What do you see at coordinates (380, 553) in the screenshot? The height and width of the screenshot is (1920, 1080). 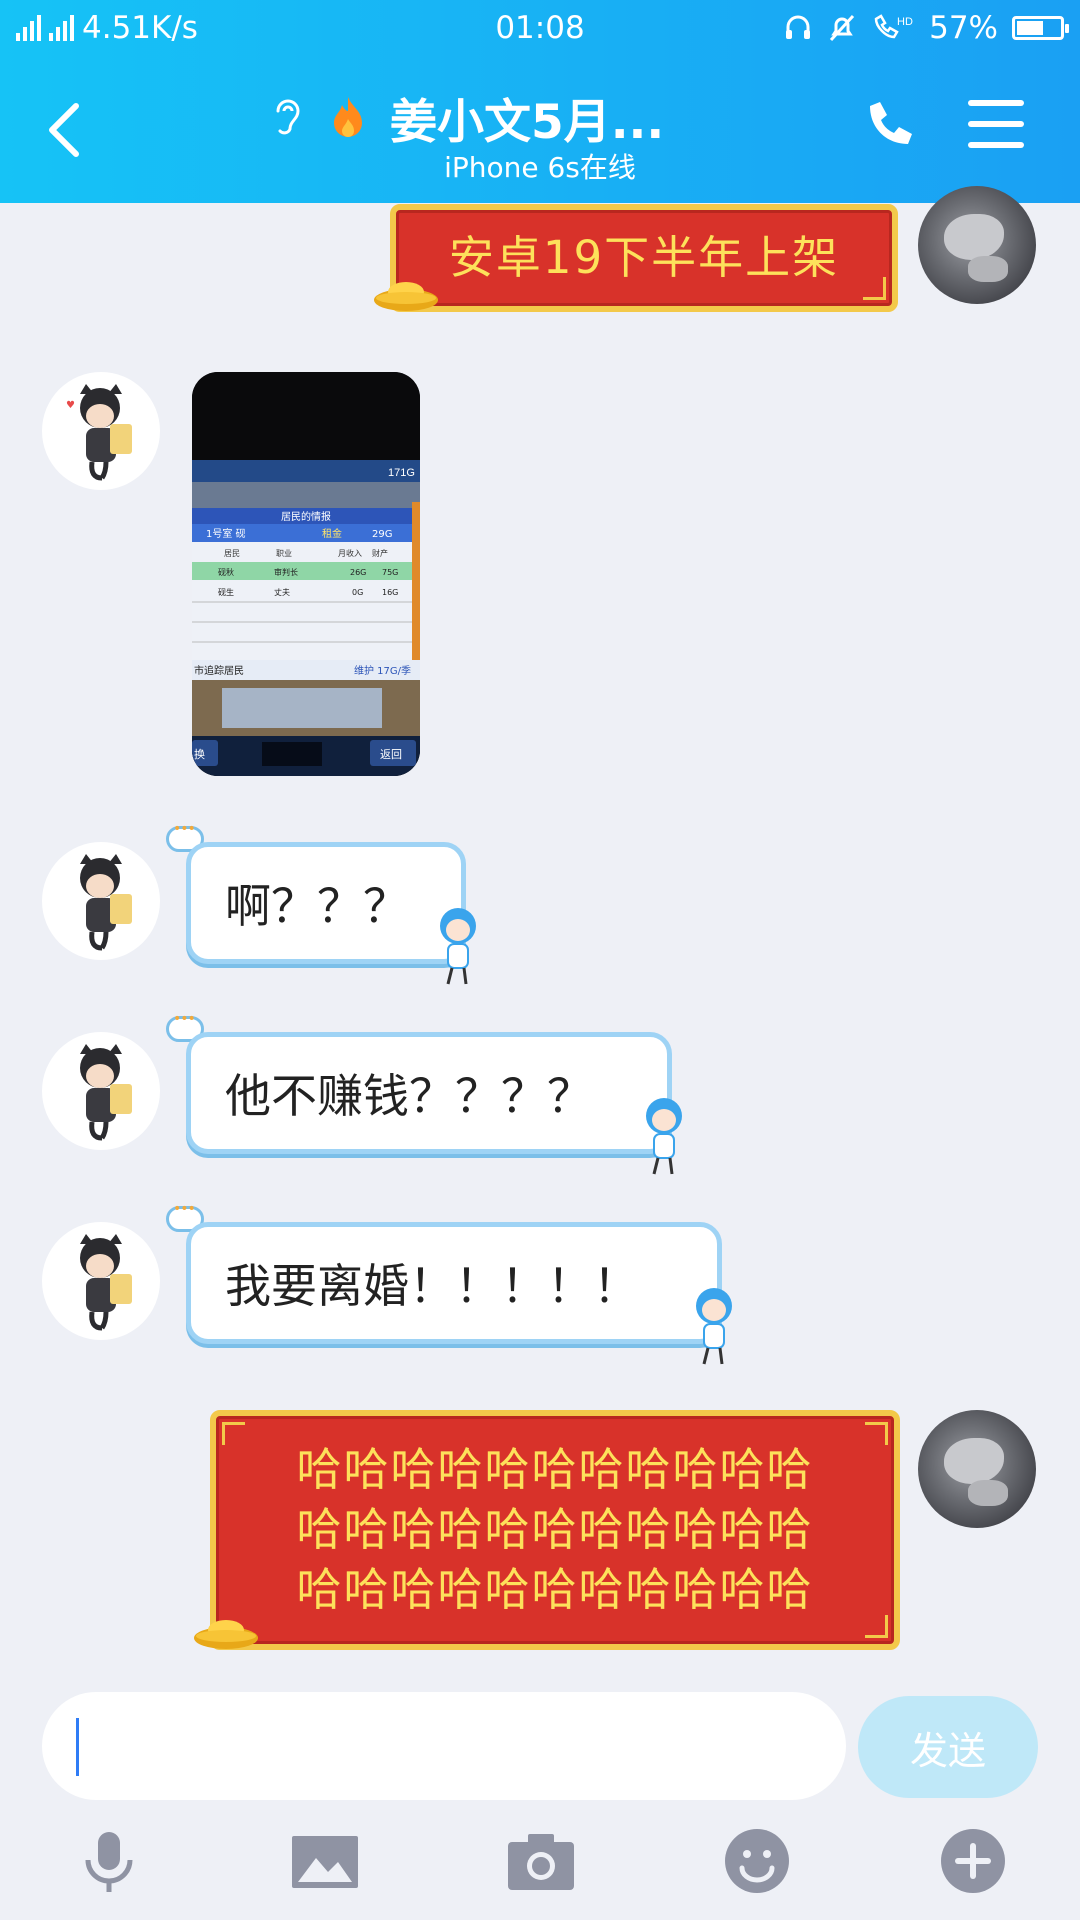 I see `svg-text: 财产` at bounding box center [380, 553].